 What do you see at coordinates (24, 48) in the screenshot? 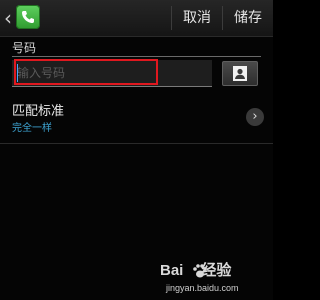
I see `phone-field-label: 号码` at bounding box center [24, 48].